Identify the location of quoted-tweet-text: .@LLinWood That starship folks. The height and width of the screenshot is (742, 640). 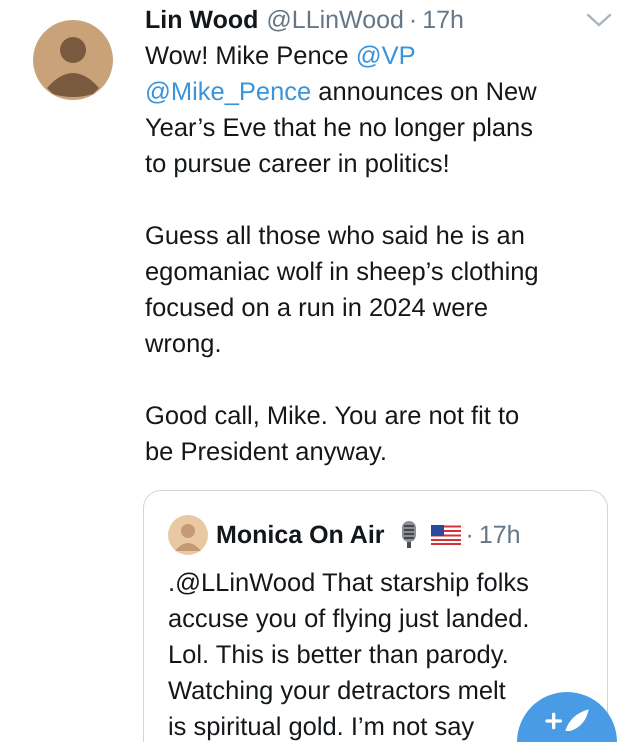
(348, 583).